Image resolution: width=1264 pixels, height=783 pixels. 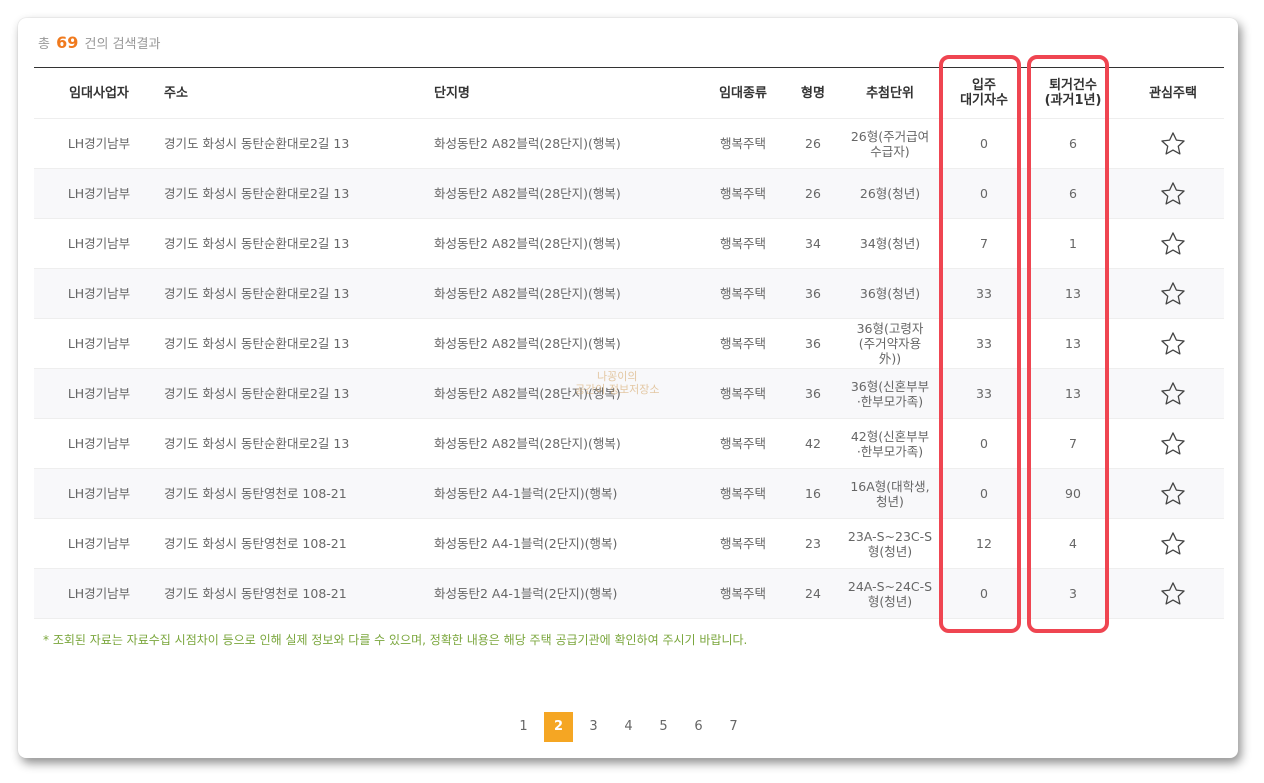 I want to click on page-2-link: 2, so click(x=558, y=727).